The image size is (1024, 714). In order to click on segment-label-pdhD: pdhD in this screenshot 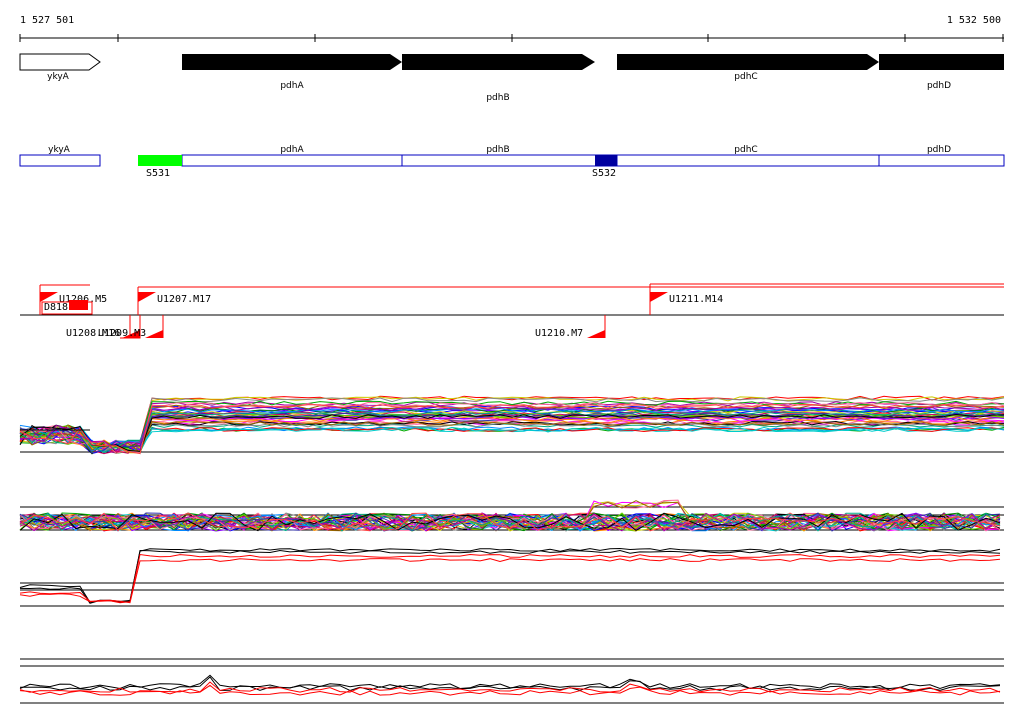, I will do `click(939, 150)`.